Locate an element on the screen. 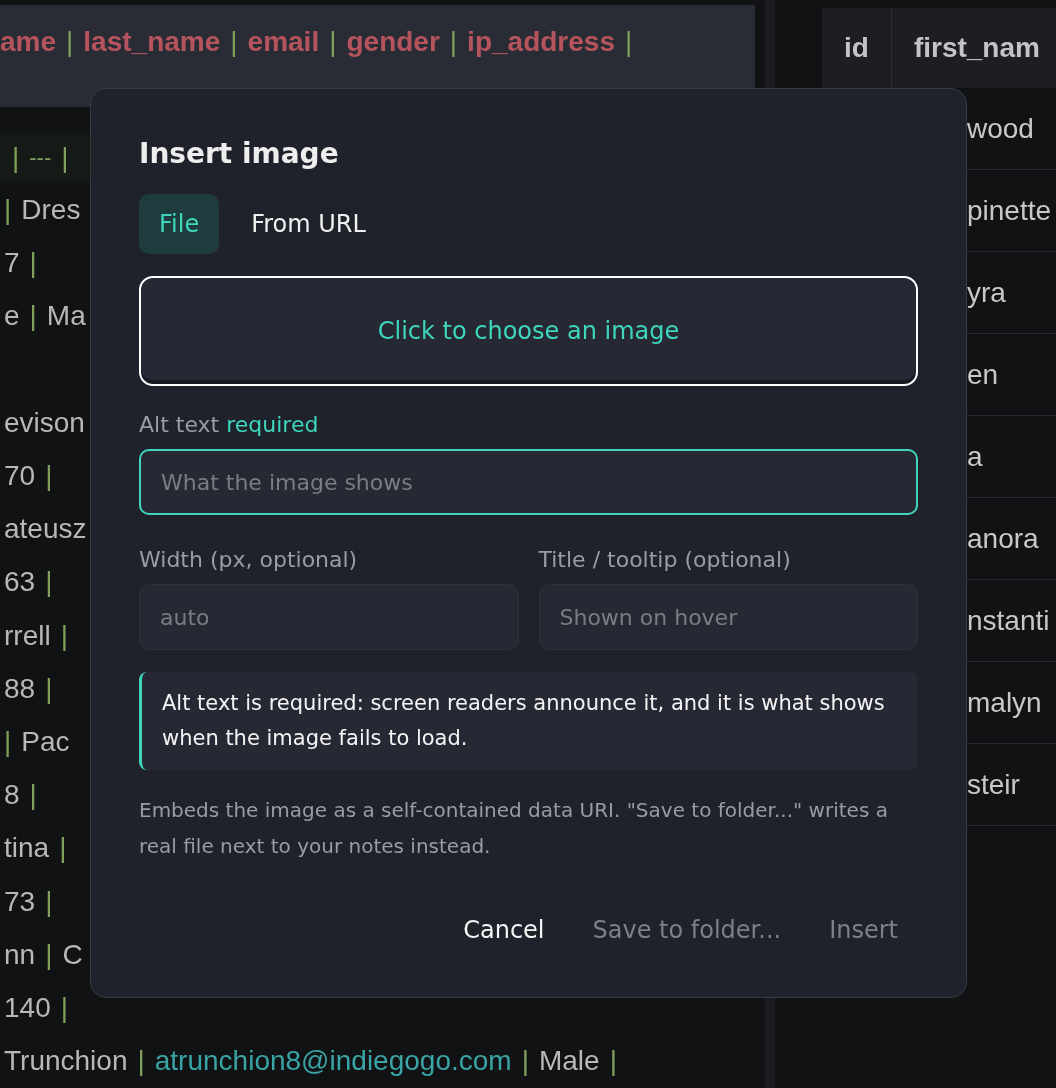 The width and height of the screenshot is (1056, 1088). code-text: 63 is located at coordinates (20, 582).